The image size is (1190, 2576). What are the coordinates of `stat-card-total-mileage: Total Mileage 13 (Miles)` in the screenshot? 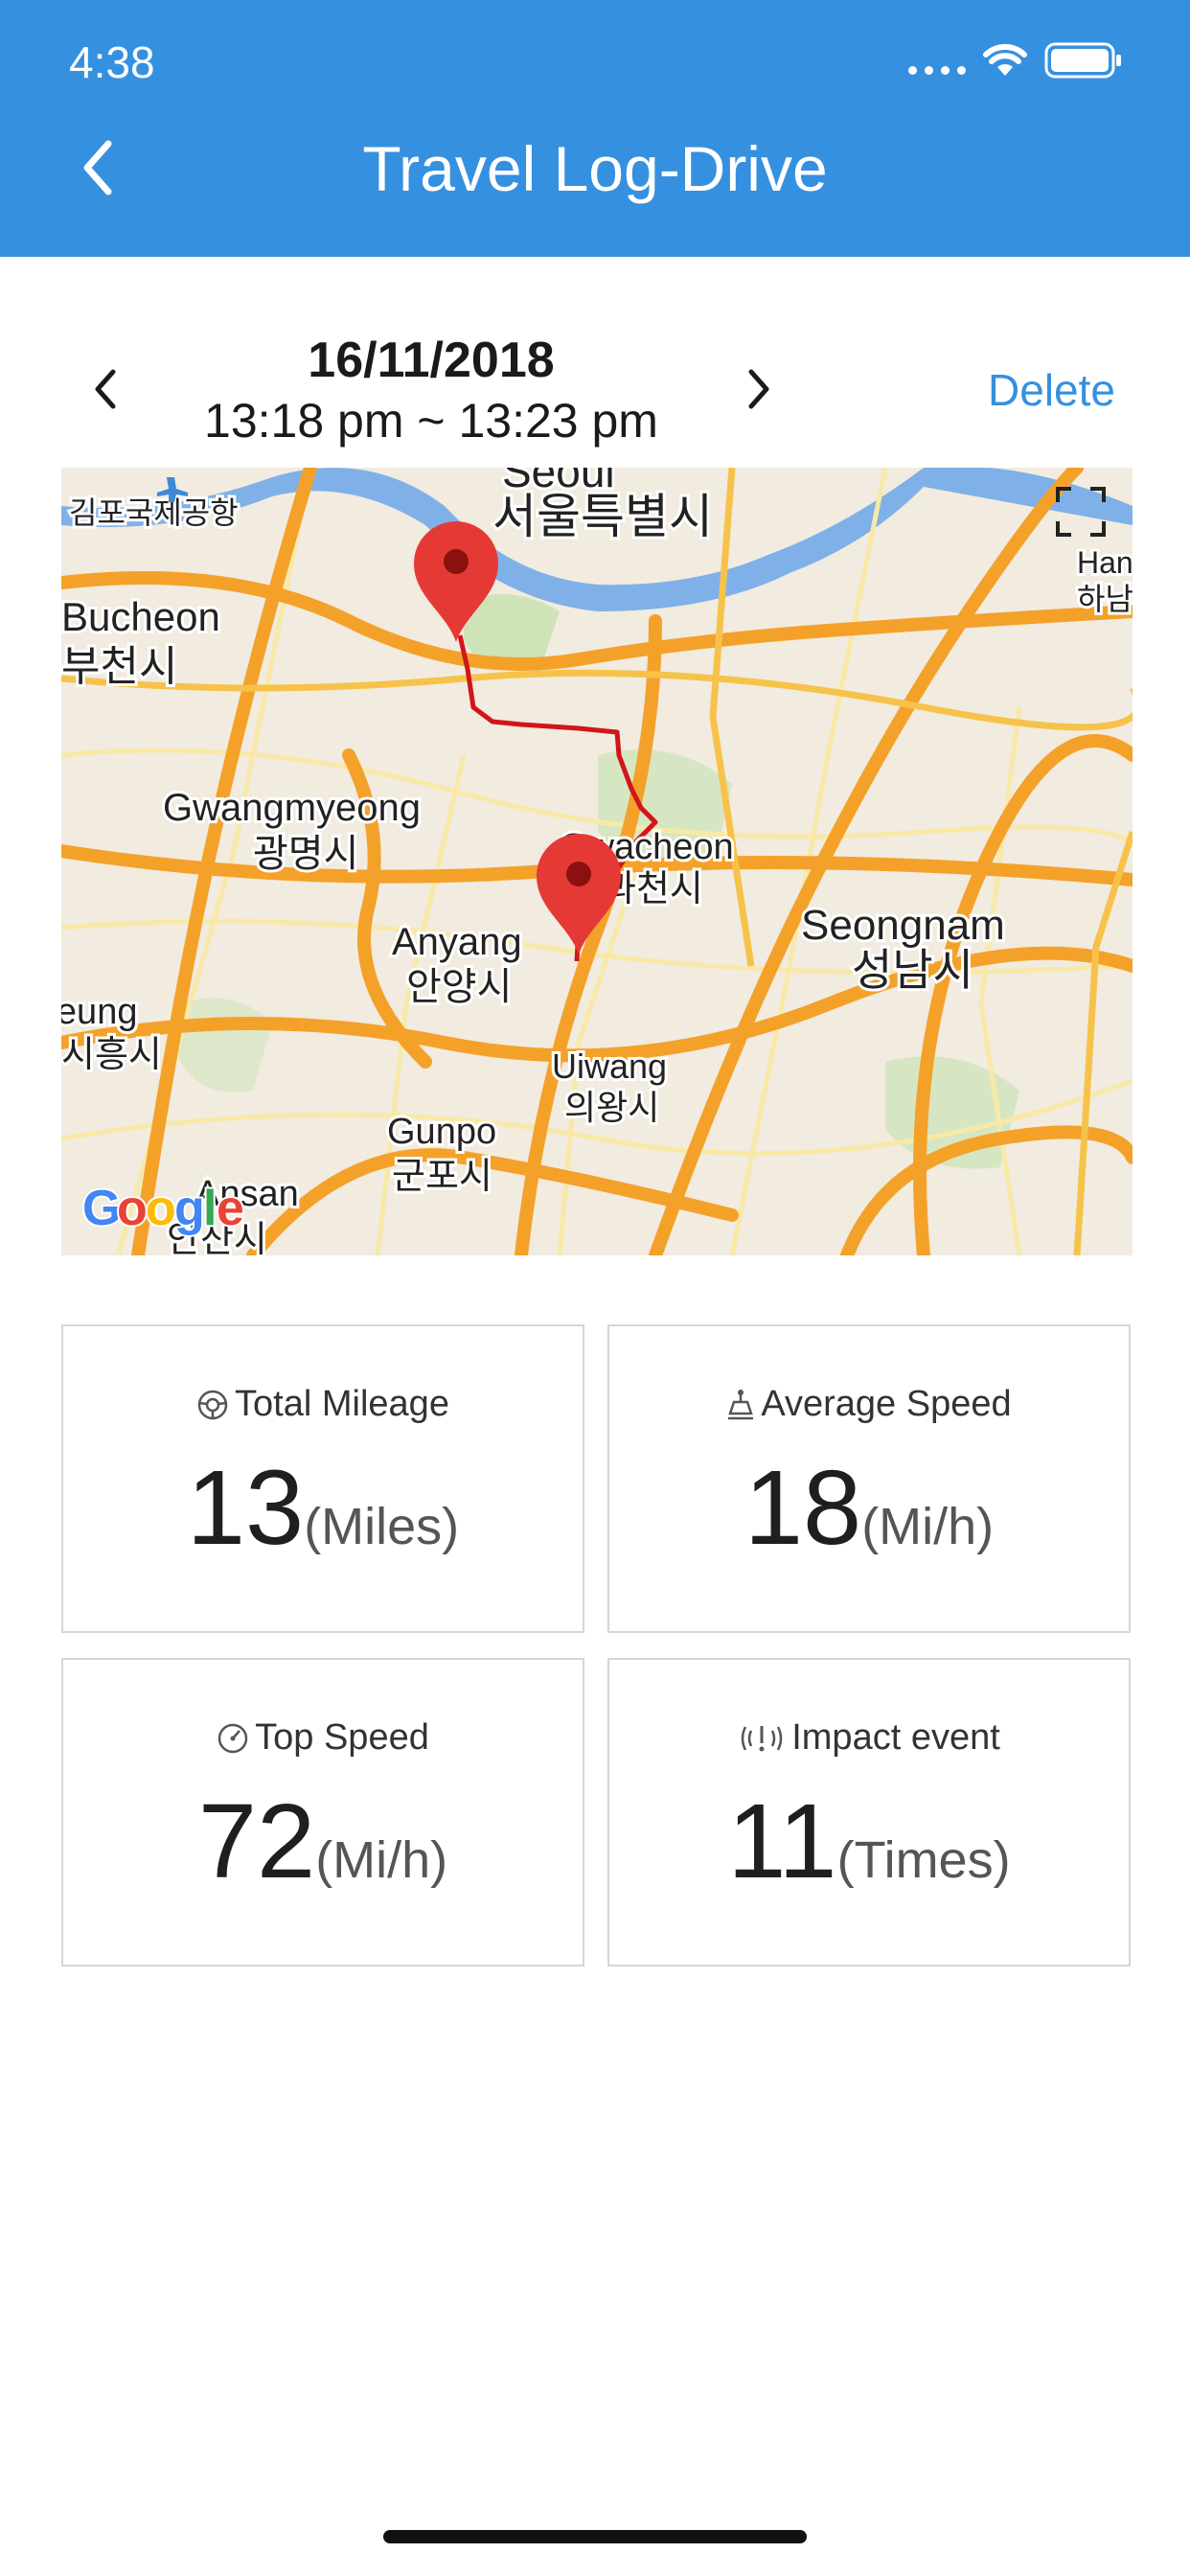 It's located at (323, 1479).